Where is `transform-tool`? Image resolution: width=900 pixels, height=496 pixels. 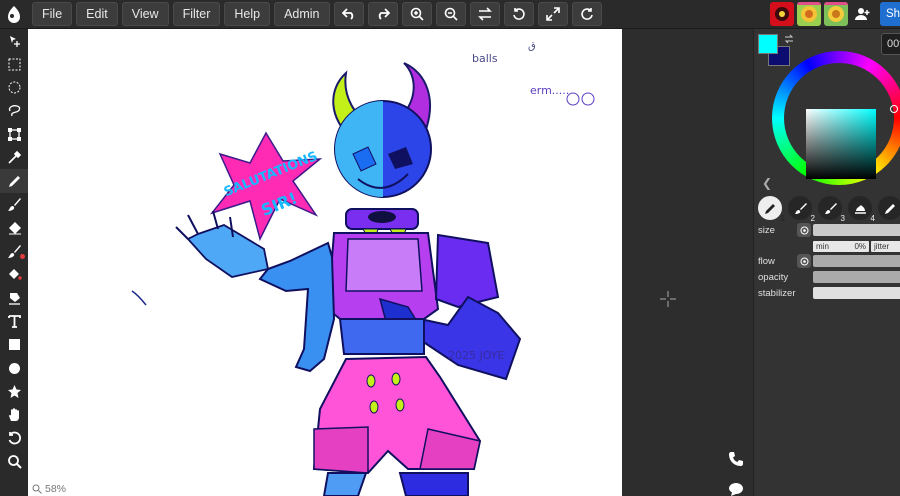 transform-tool is located at coordinates (14, 134).